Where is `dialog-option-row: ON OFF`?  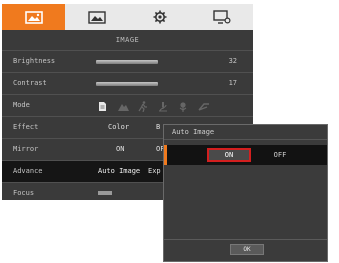 dialog-option-row: ON OFF is located at coordinates (245, 155).